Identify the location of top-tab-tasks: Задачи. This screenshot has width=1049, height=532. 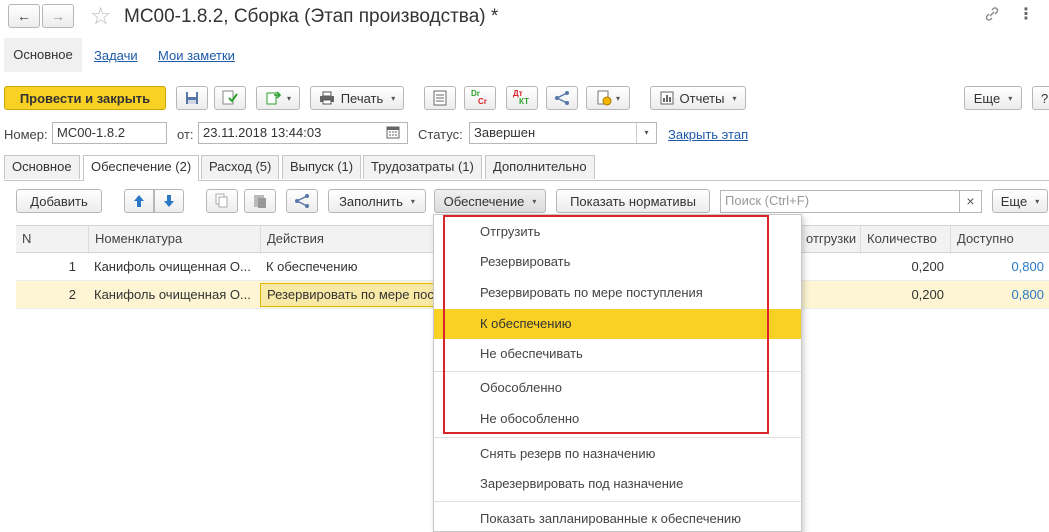
(116, 55).